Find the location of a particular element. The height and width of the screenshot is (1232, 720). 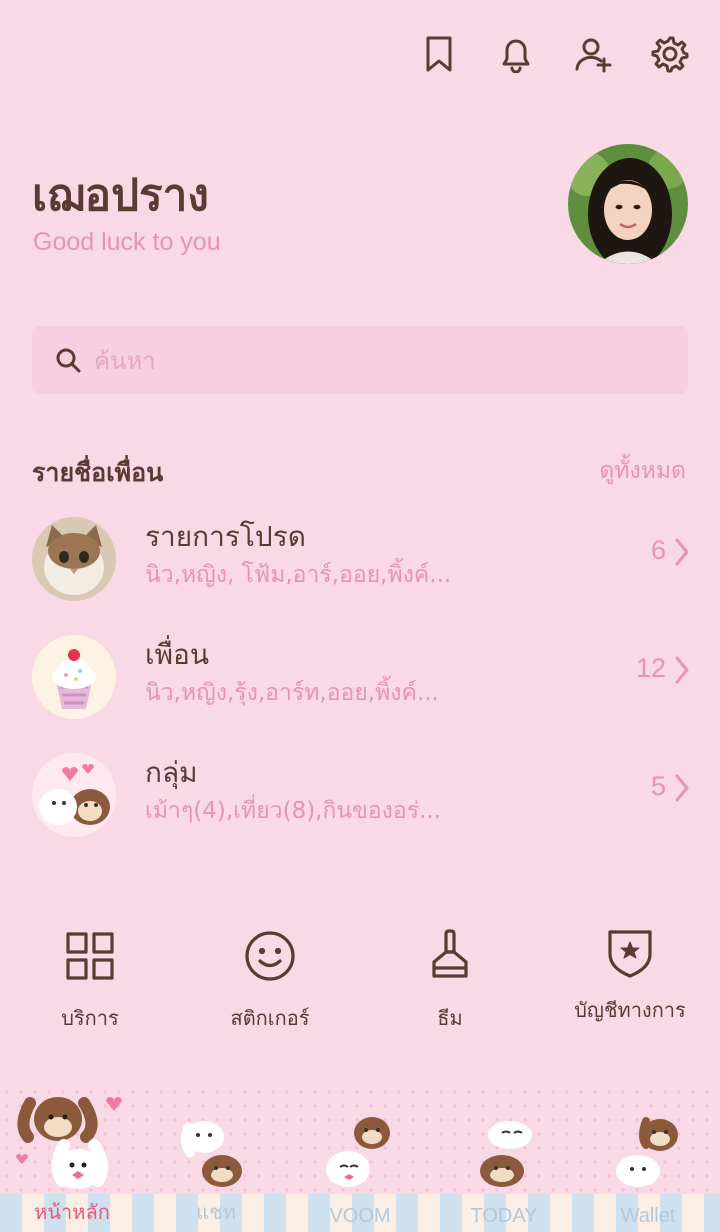

shortcut-label: สติกเกอร์ is located at coordinates (270, 1018).